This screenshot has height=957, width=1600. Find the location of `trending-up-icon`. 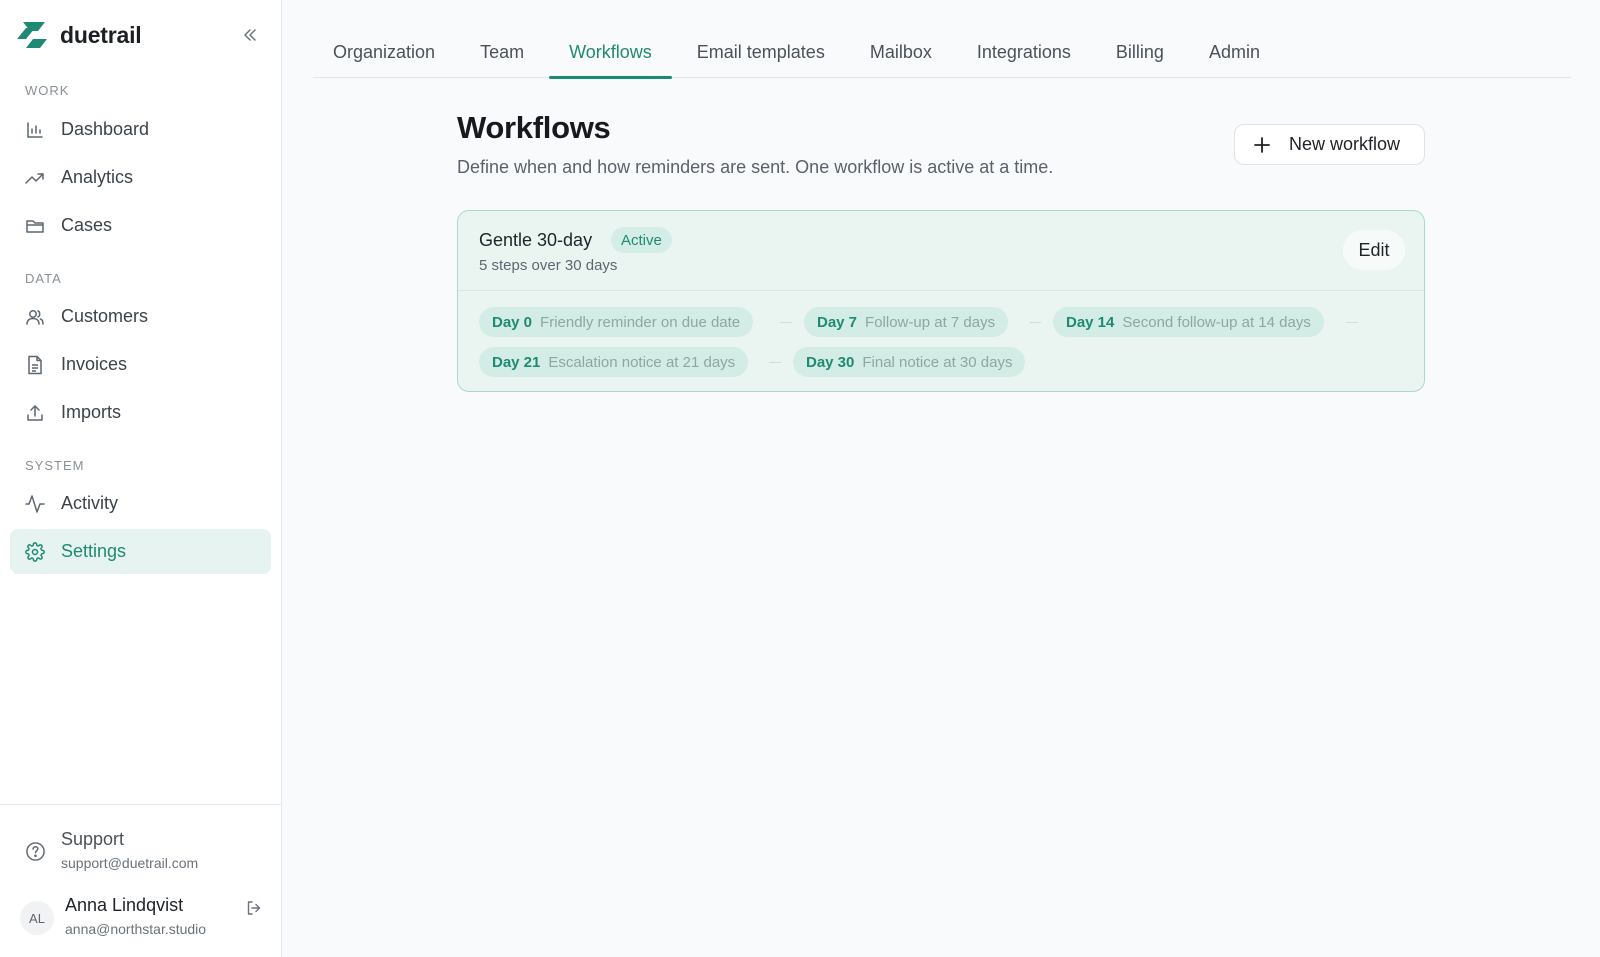

trending-up-icon is located at coordinates (35, 178).